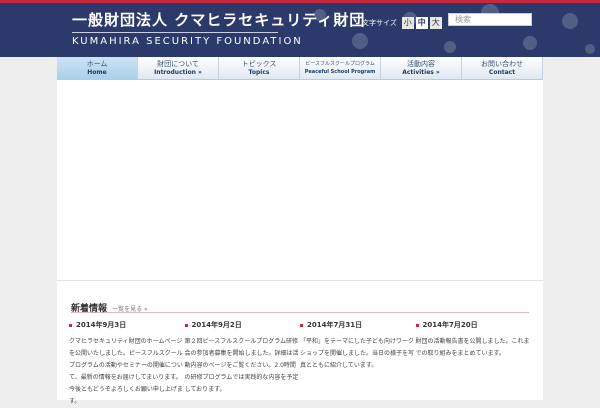  Describe the element at coordinates (219, 20) in the screenshot. I see `site-title-jp: 一般財団法人 クマヒラセキュリティ財団` at that location.